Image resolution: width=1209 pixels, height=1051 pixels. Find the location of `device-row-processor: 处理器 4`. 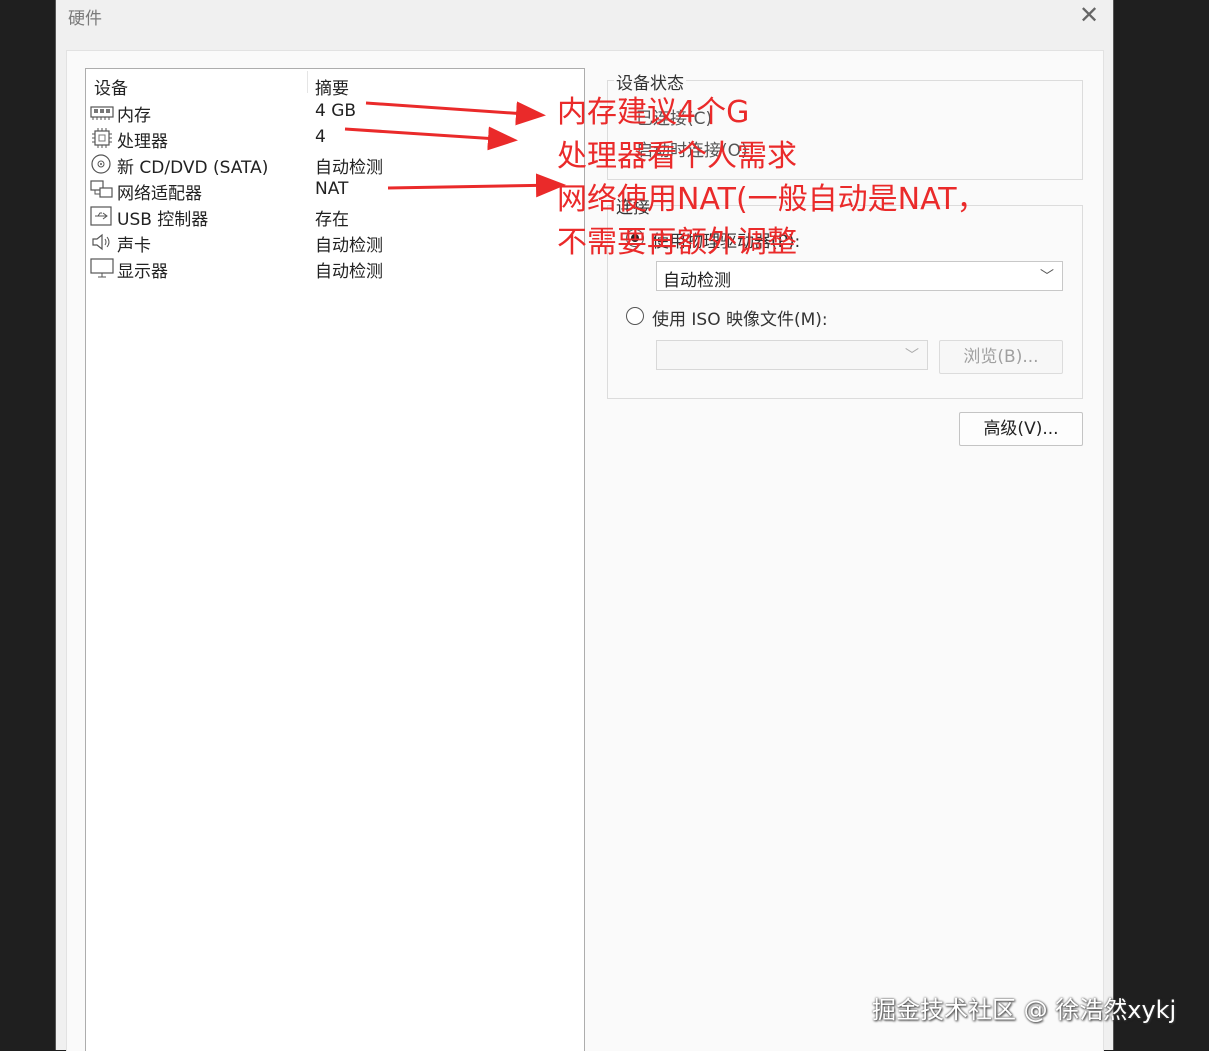

device-row-processor: 处理器 4 is located at coordinates (335, 139).